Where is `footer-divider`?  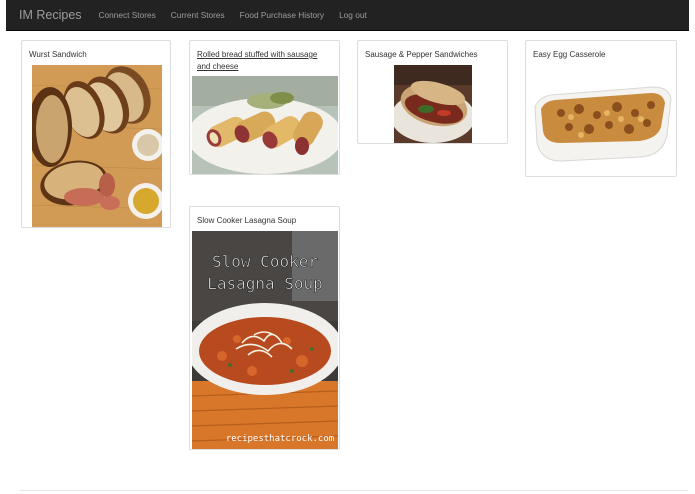 footer-divider is located at coordinates (354, 490).